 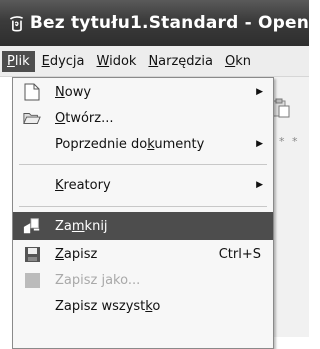 I want to click on window-titlebar: Bez tytułu1.Standard - Open, so click(x=154, y=23).